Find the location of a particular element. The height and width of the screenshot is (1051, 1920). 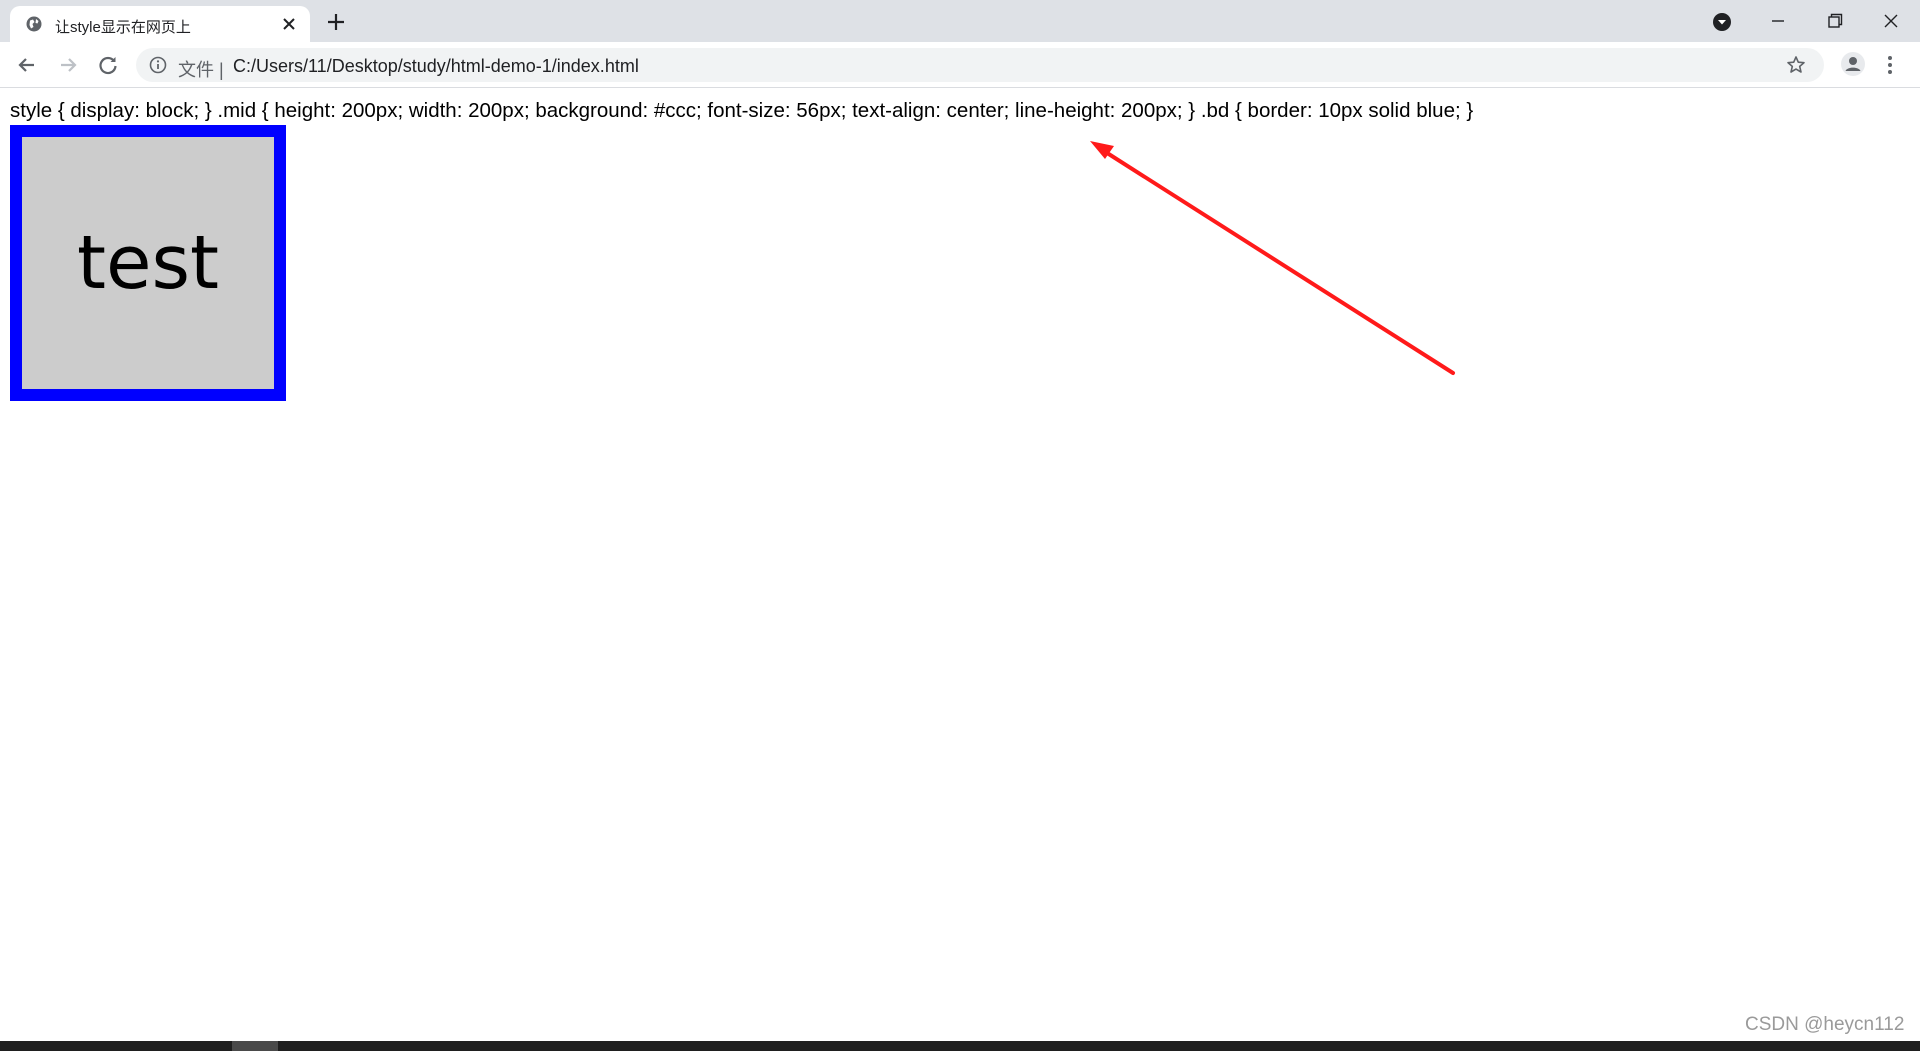

reload-icon is located at coordinates (108, 65).